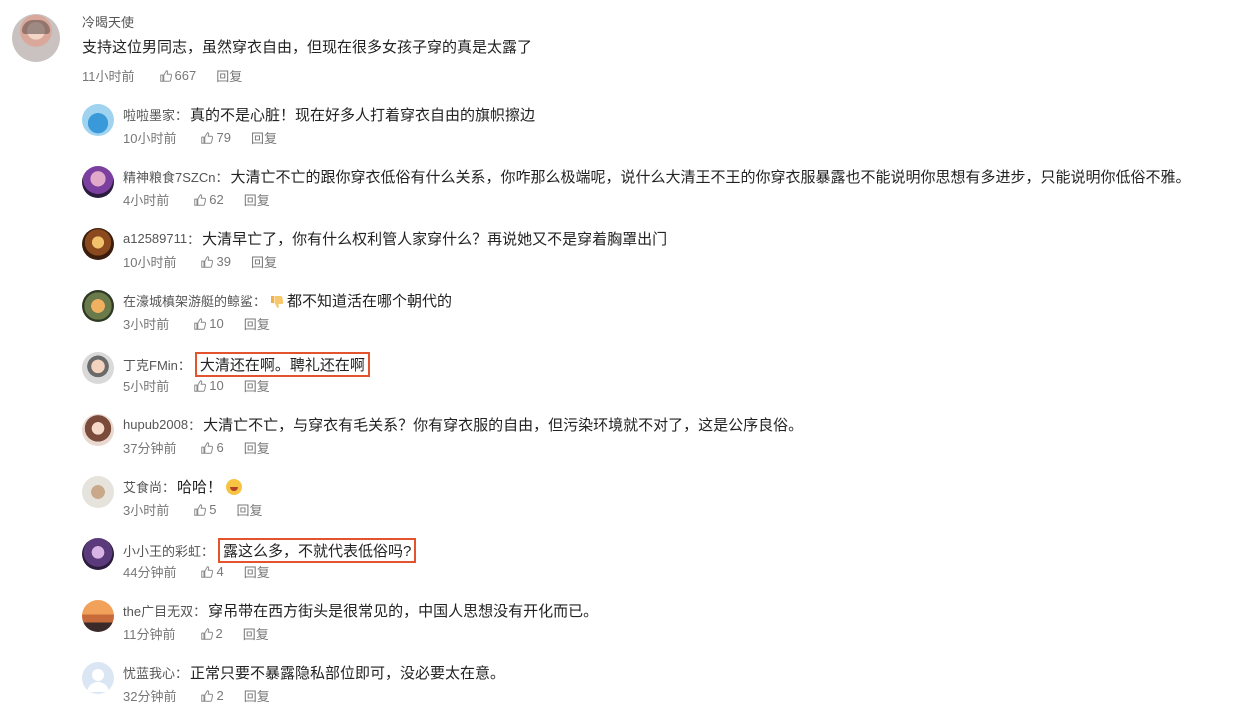  Describe the element at coordinates (150, 572) in the screenshot. I see `reply-time: 44分钟前` at that location.